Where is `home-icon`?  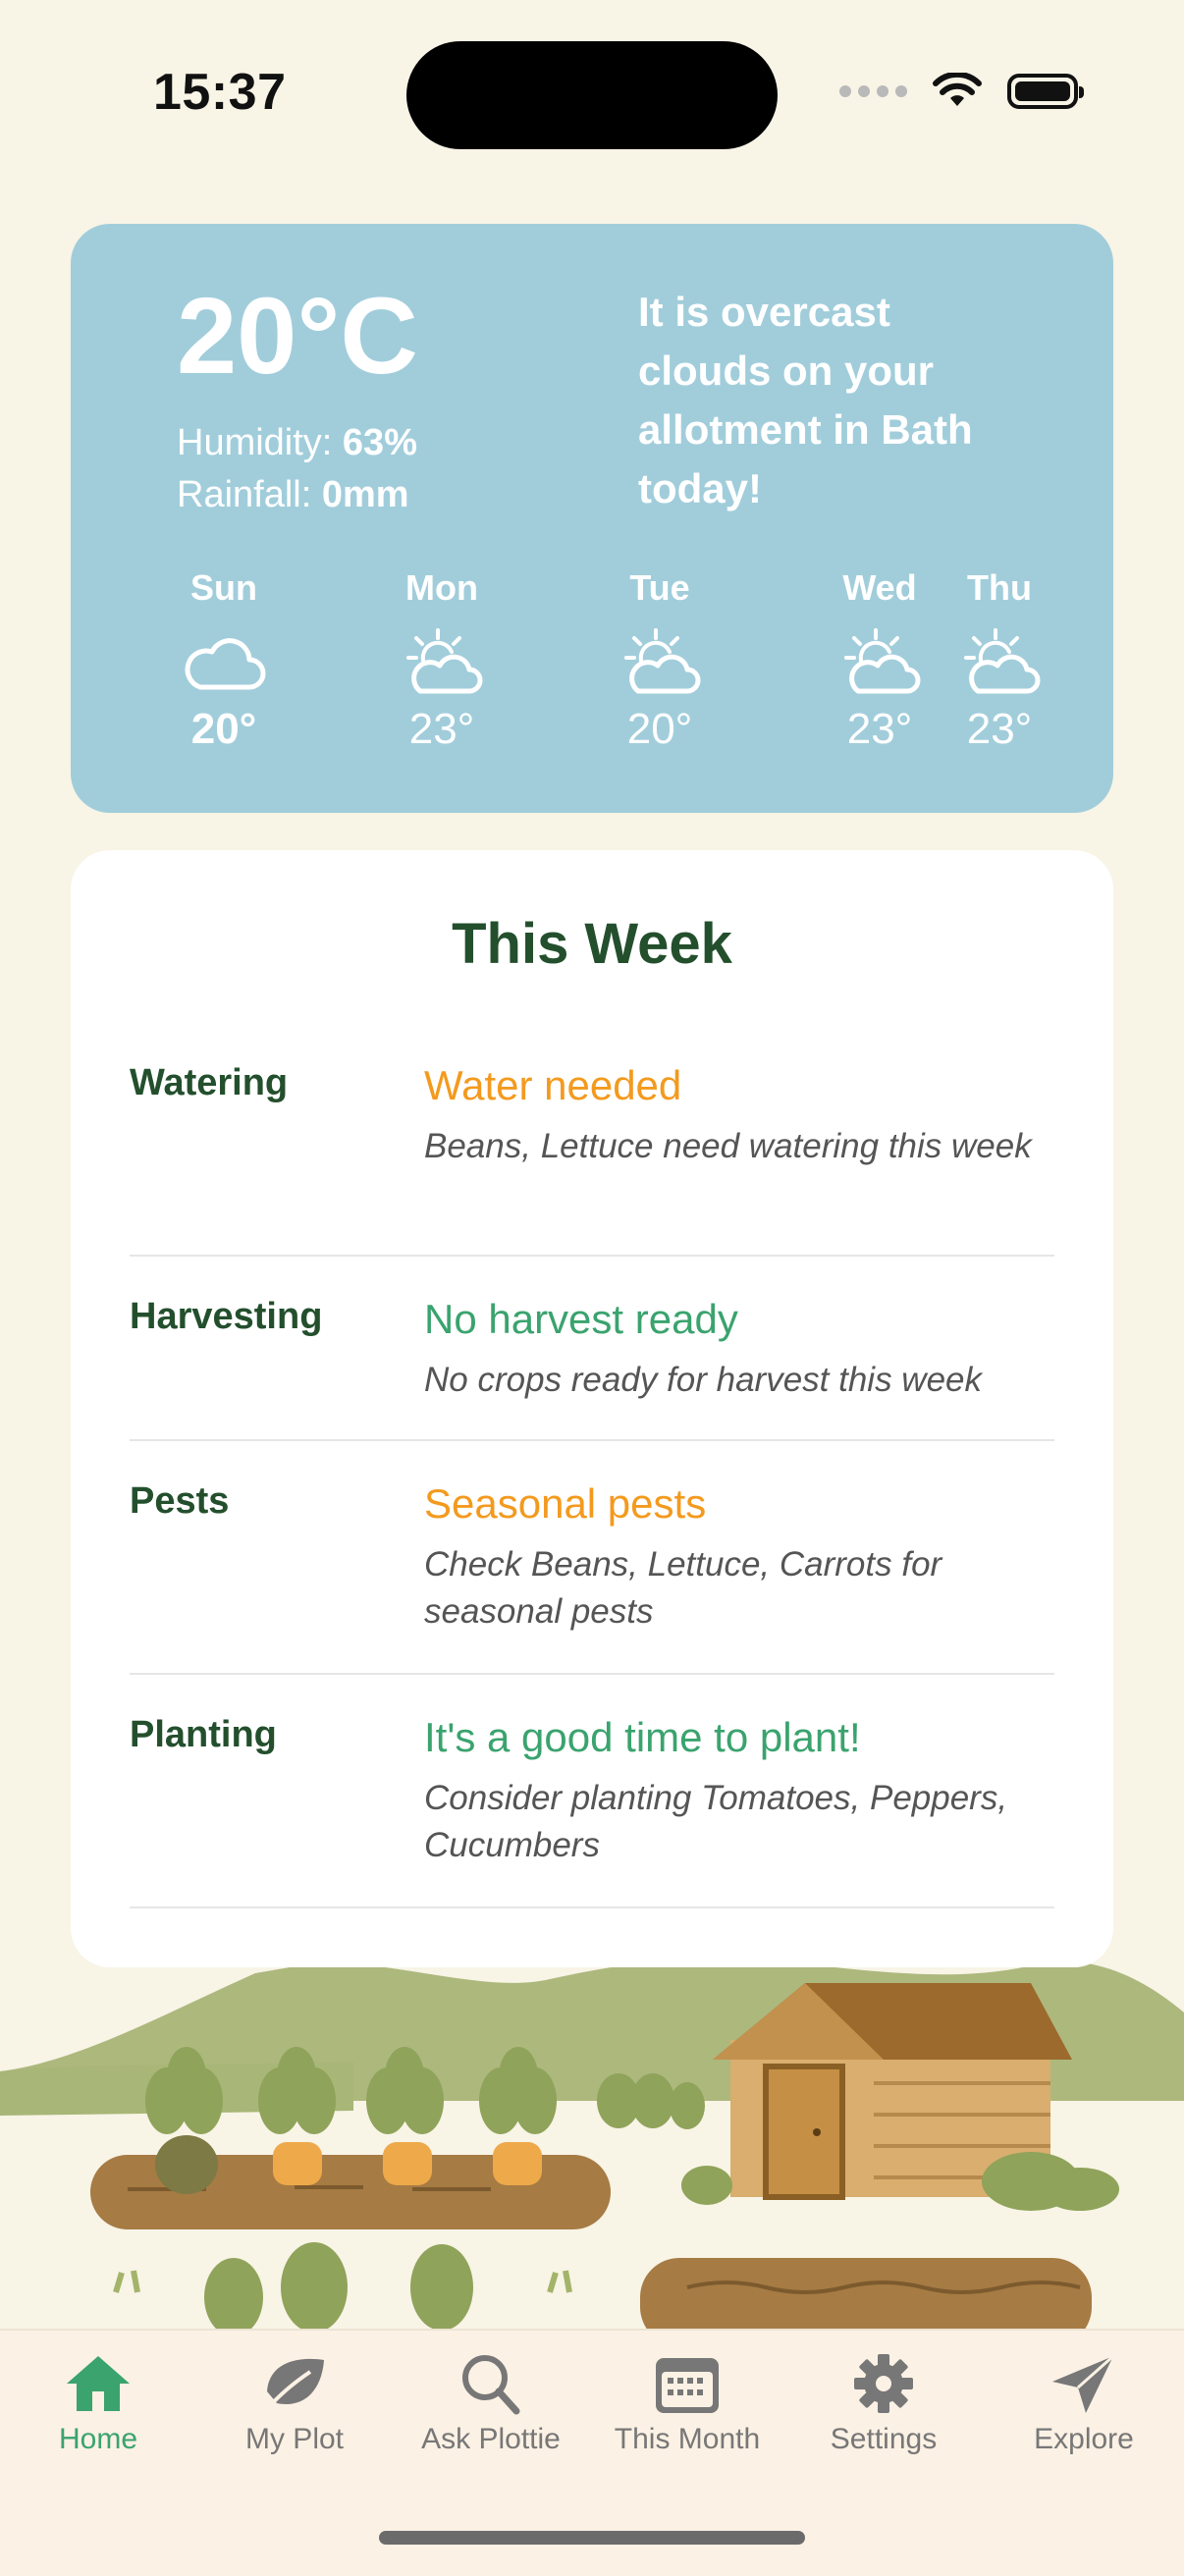 home-icon is located at coordinates (99, 2383).